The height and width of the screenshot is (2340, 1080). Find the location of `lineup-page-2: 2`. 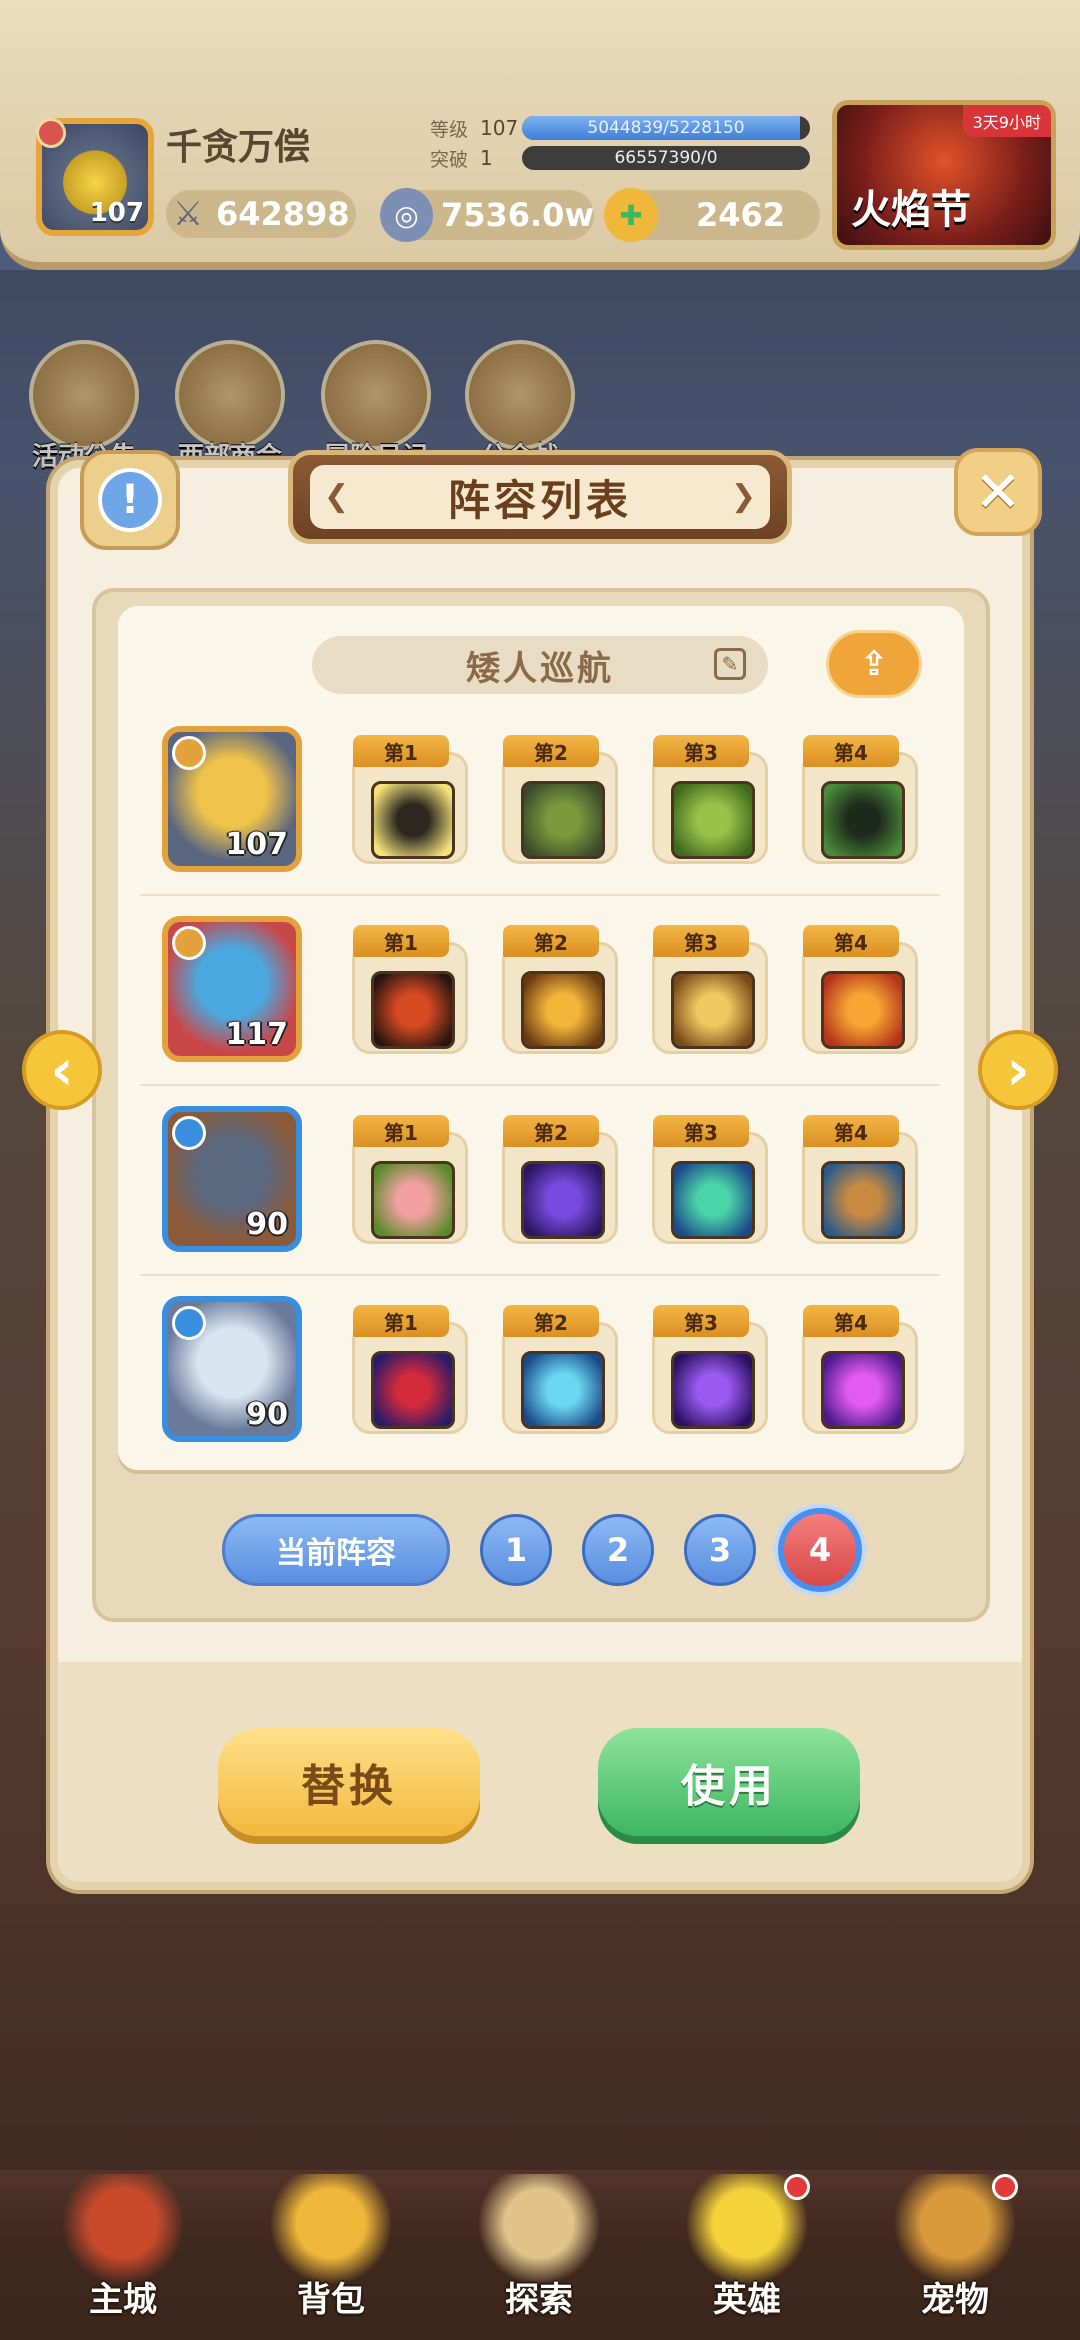

lineup-page-2: 2 is located at coordinates (618, 1550).